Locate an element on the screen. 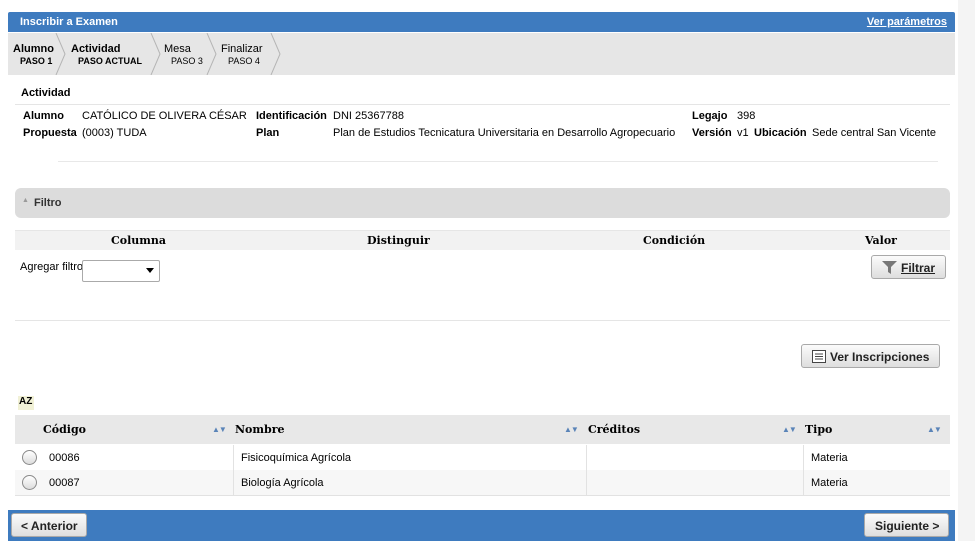 Image resolution: width=975 pixels, height=541 pixels. funnel-icon is located at coordinates (889, 267).